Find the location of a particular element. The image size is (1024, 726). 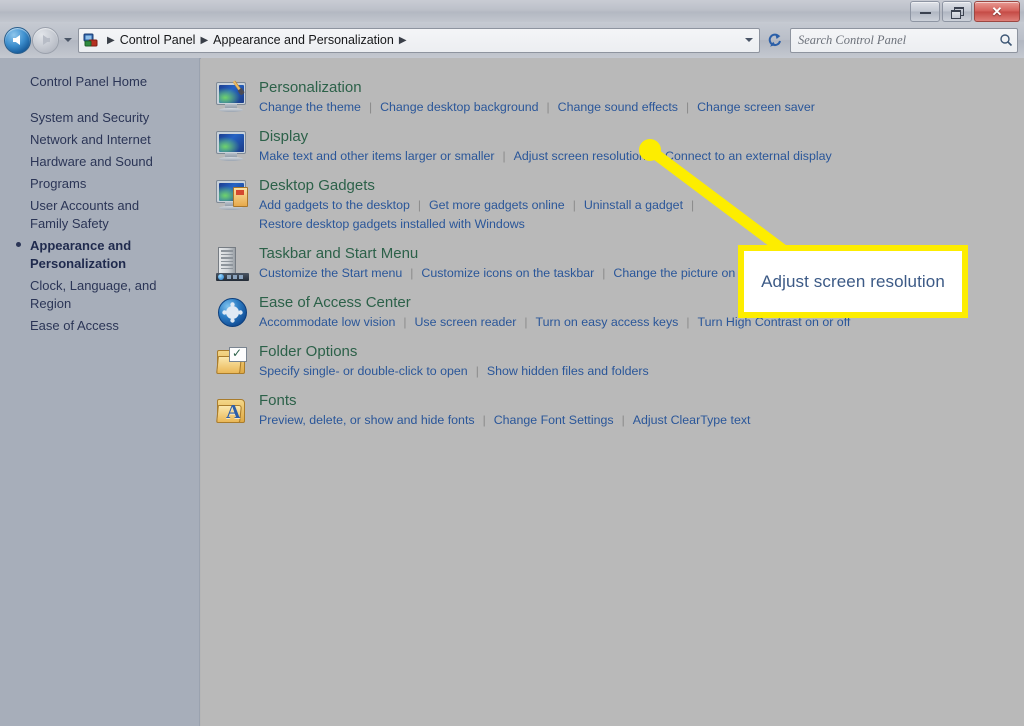

sidebar-item-clock-language-and-region: Clock, Language, and Region is located at coordinates (99, 295).